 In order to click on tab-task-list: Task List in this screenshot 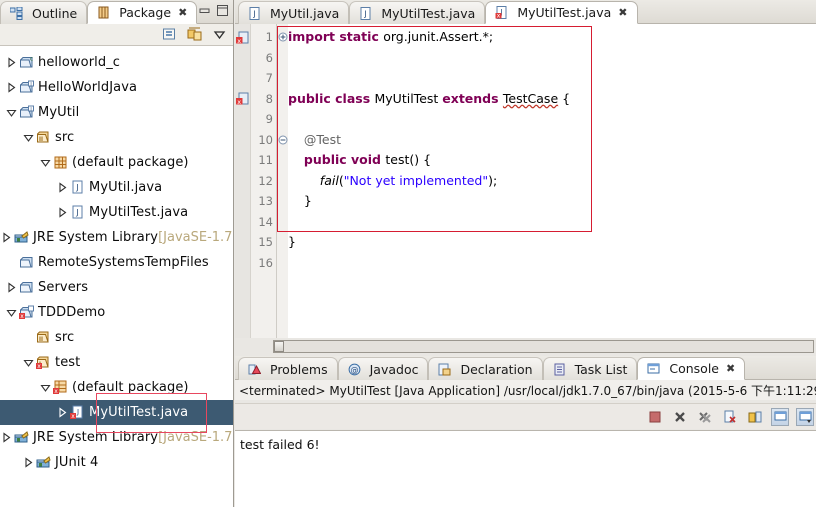, I will do `click(590, 368)`.